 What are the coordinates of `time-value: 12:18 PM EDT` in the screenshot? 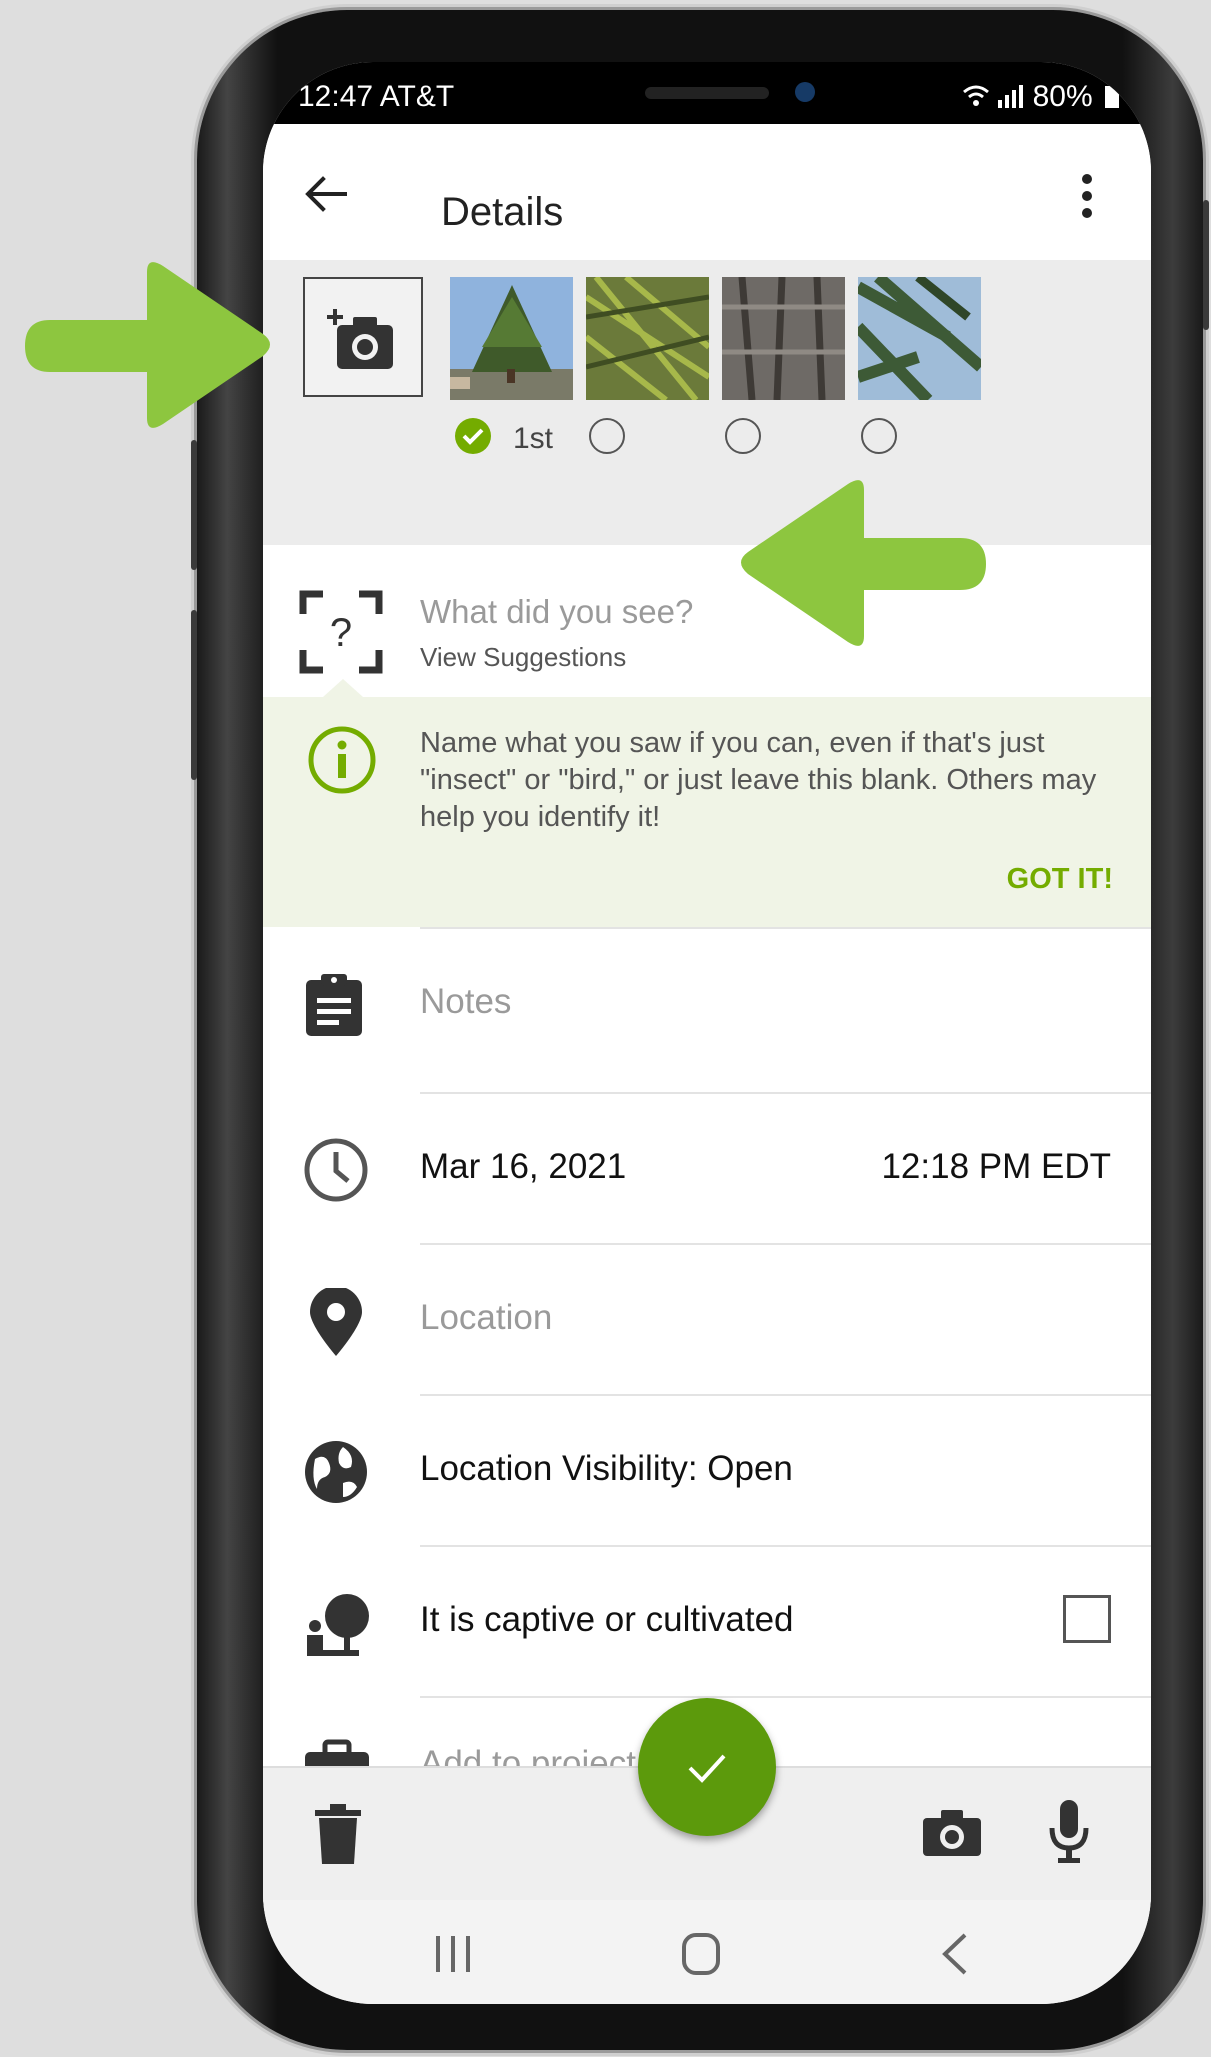 It's located at (996, 1167).